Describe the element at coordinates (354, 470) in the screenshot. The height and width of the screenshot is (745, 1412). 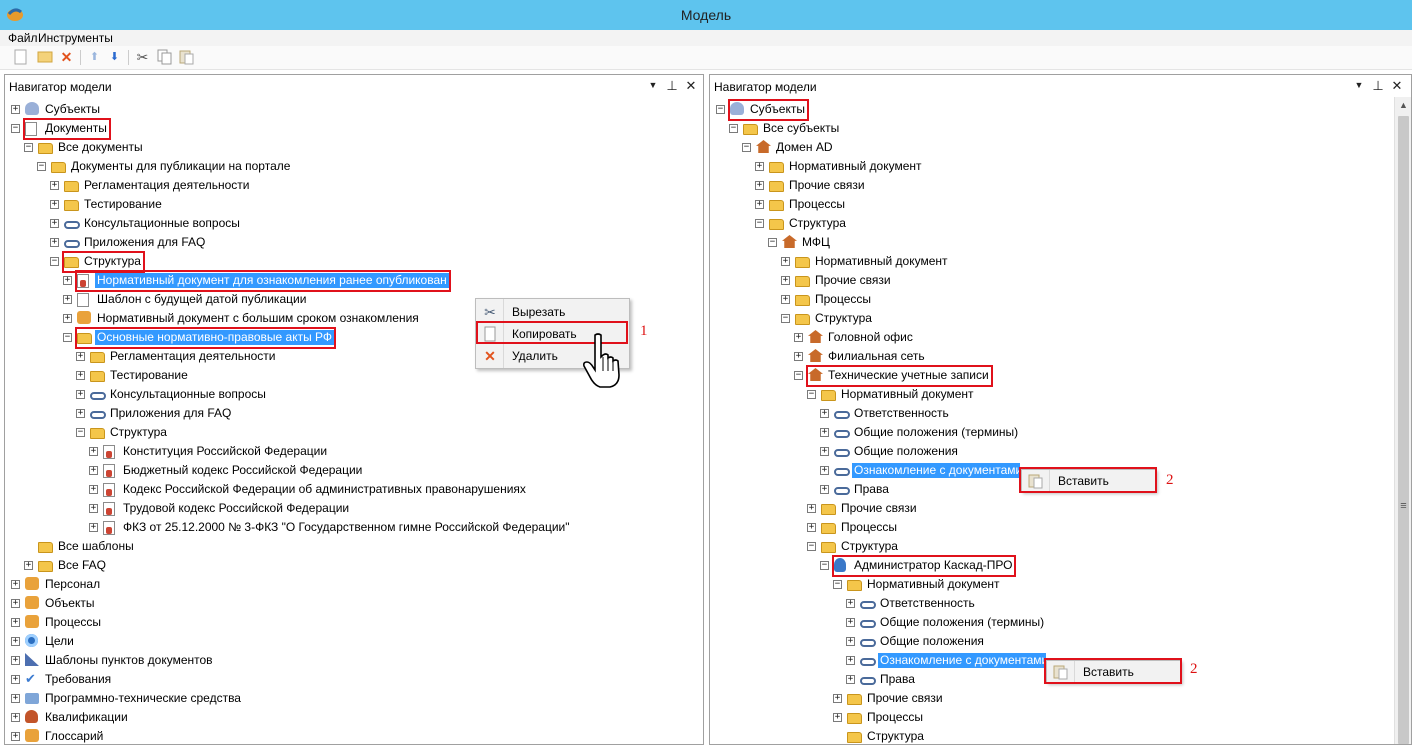
I see `tree-node: + Бюджетный кодекс Российской Федерации` at that location.